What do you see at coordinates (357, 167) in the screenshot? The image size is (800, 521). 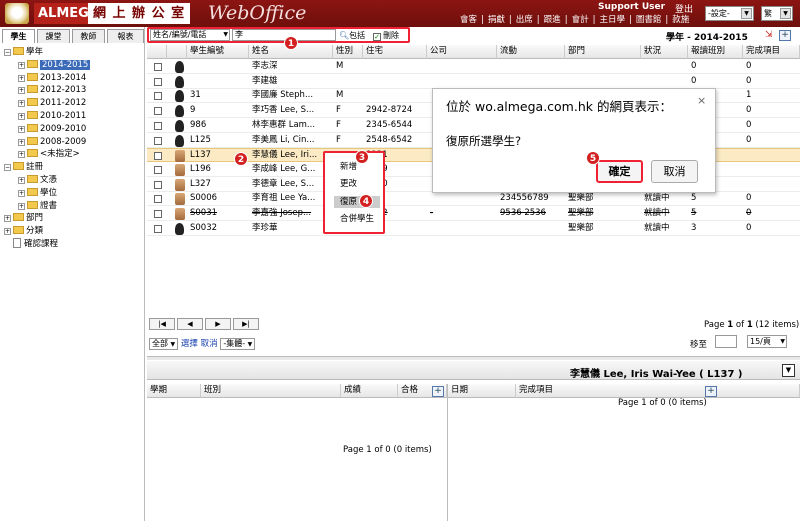 I see `menu-item-add: 新增` at bounding box center [357, 167].